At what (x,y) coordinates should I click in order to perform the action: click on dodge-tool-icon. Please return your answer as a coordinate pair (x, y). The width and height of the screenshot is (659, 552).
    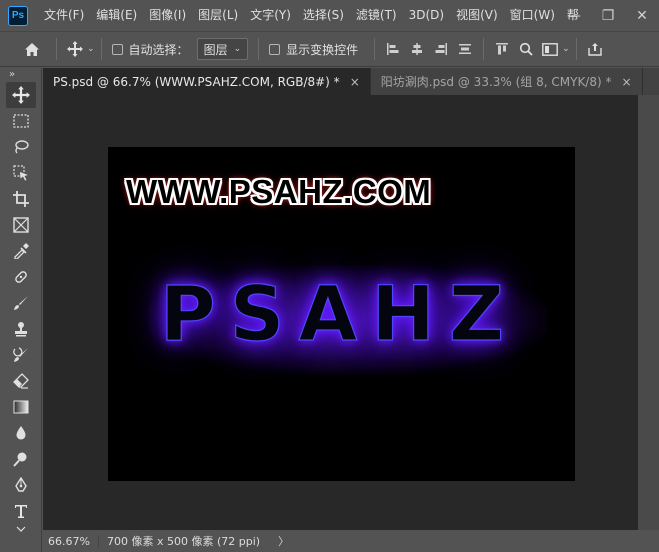
    Looking at the image, I should click on (21, 459).